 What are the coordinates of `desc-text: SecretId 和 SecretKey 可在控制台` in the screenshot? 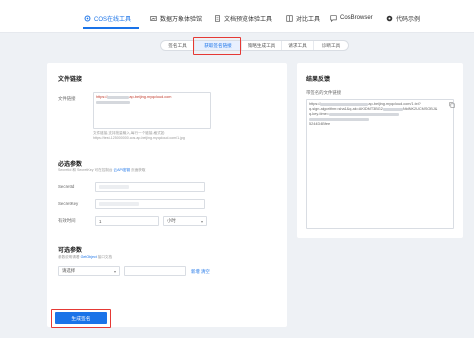 It's located at (85, 170).